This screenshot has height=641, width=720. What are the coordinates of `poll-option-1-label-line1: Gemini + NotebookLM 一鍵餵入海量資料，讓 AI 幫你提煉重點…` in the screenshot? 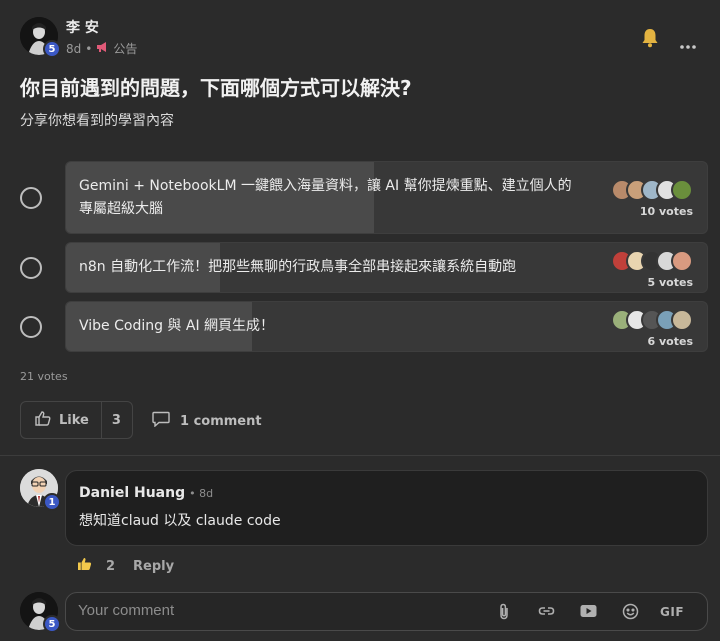 It's located at (325, 186).